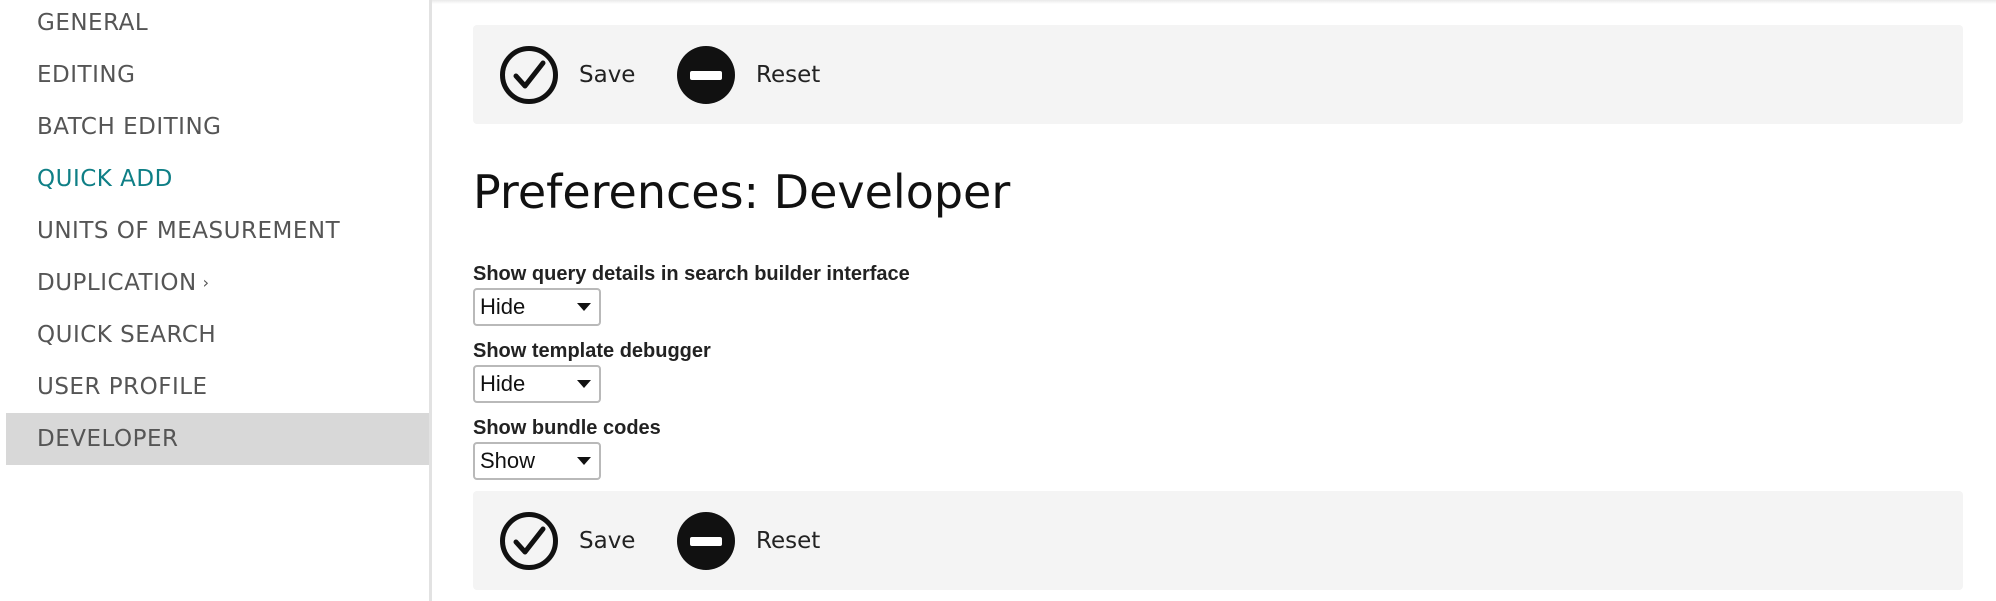  Describe the element at coordinates (86, 75) in the screenshot. I see `sidebar-item-label: EDITING` at that location.